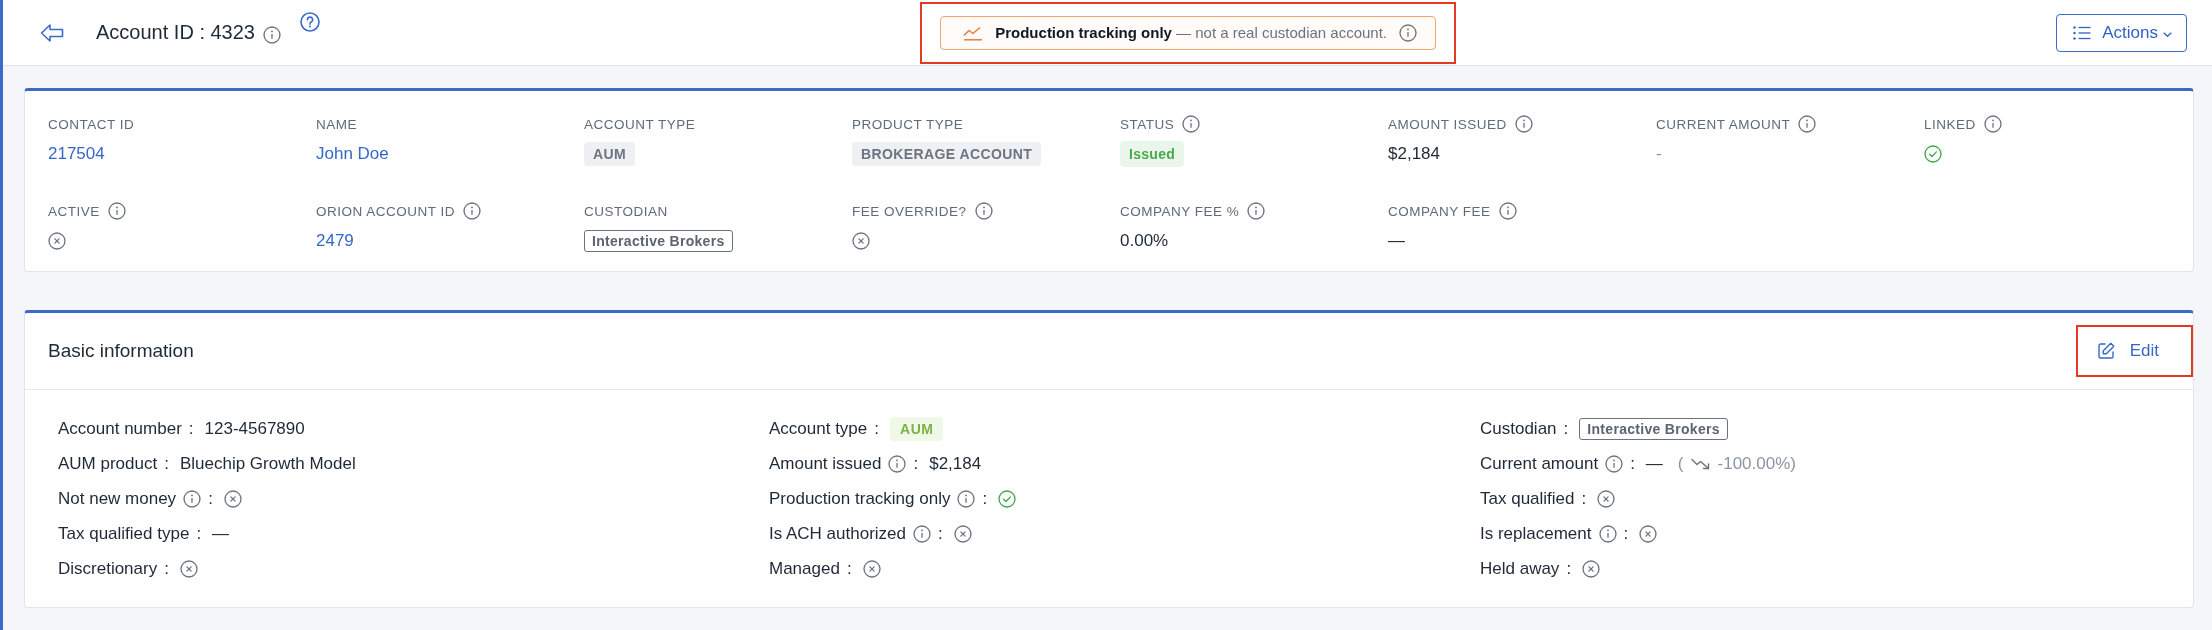 The image size is (2212, 630). Describe the element at coordinates (267, 463) in the screenshot. I see `field-value: Bluechip Growth Model` at that location.